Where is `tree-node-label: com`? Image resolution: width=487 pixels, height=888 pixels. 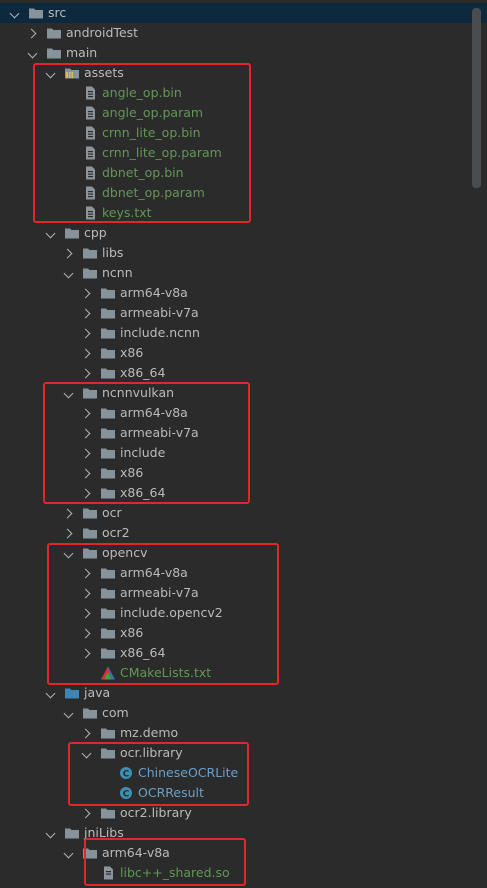
tree-node-label: com is located at coordinates (115, 712).